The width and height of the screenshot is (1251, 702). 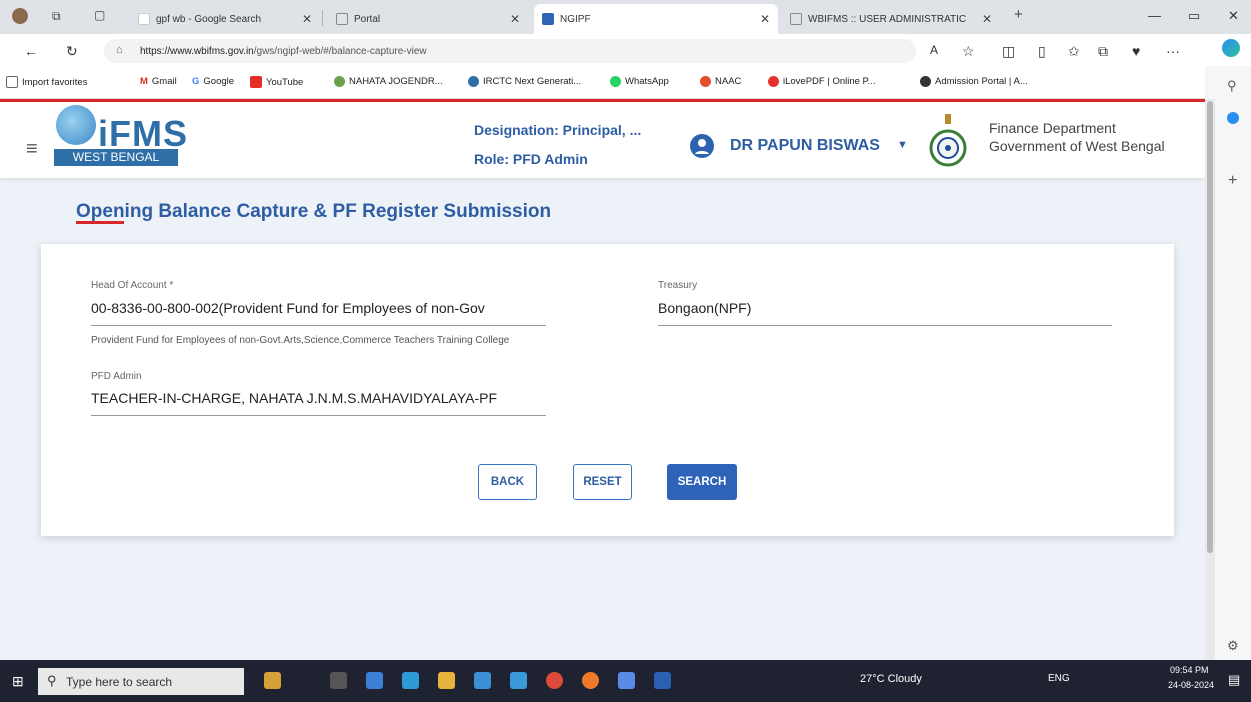 I want to click on more-menu-icon: ···, so click(x=1173, y=51).